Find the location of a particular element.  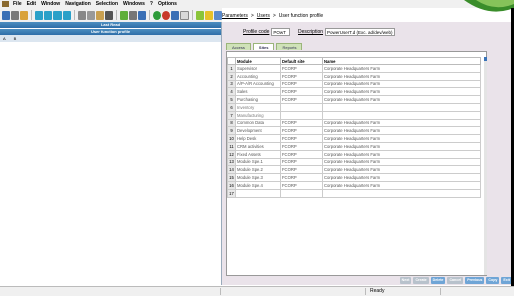

module-cell: Development is located at coordinates (258, 131).